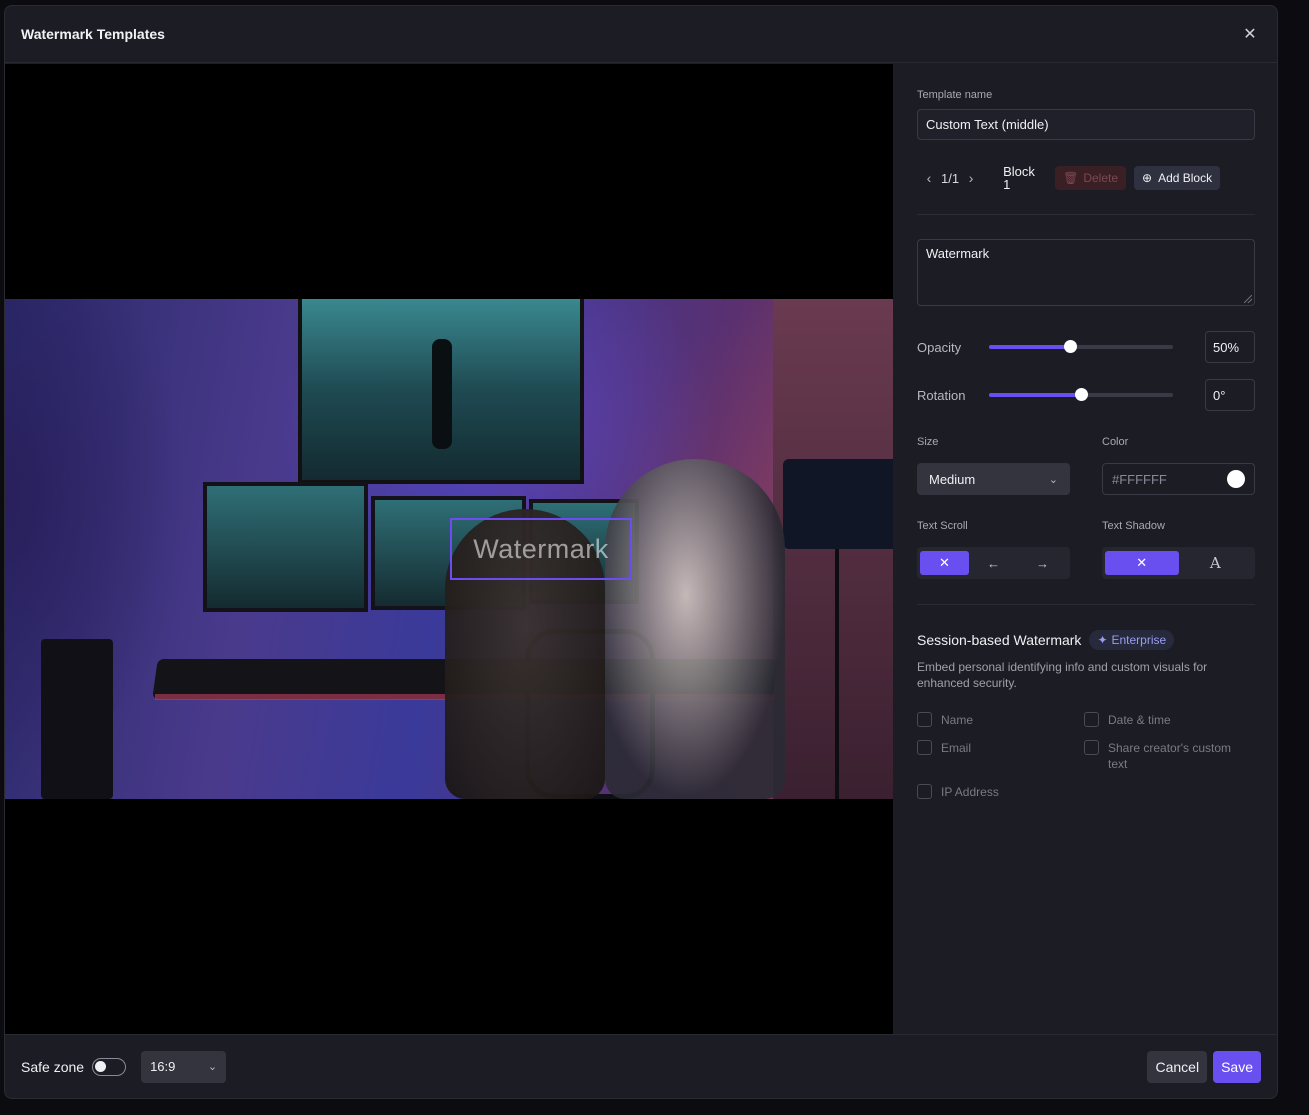 This screenshot has height=1115, width=1309. I want to click on color-swatch, so click(1236, 479).